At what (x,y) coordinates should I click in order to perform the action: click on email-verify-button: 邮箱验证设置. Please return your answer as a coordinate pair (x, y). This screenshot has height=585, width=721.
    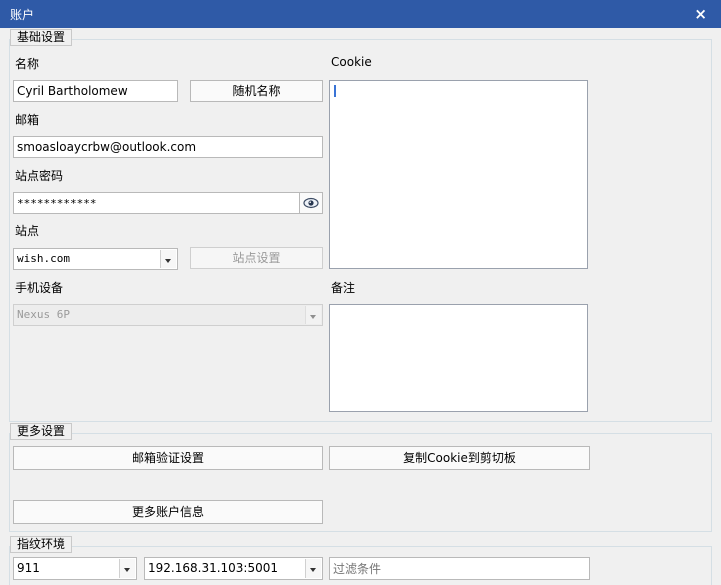
    Looking at the image, I should click on (168, 458).